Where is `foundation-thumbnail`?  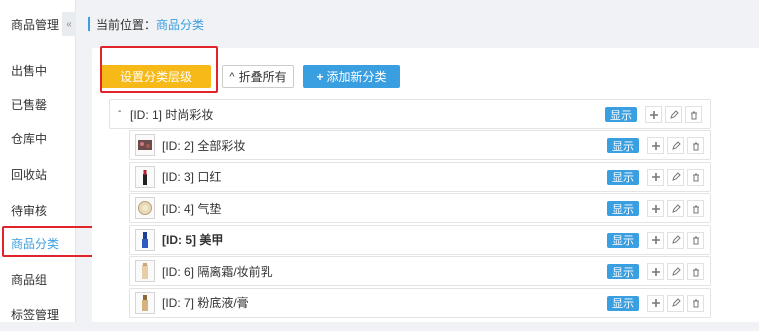 foundation-thumbnail is located at coordinates (145, 302).